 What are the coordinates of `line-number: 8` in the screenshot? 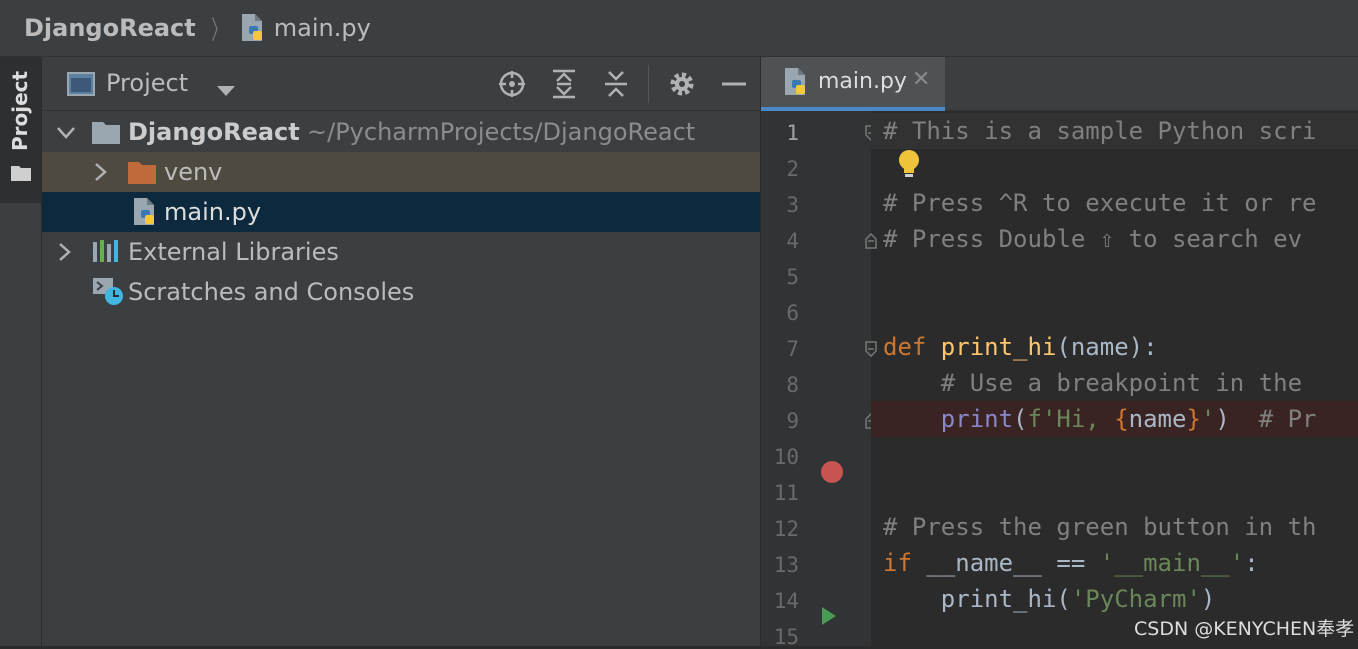 It's located at (792, 385).